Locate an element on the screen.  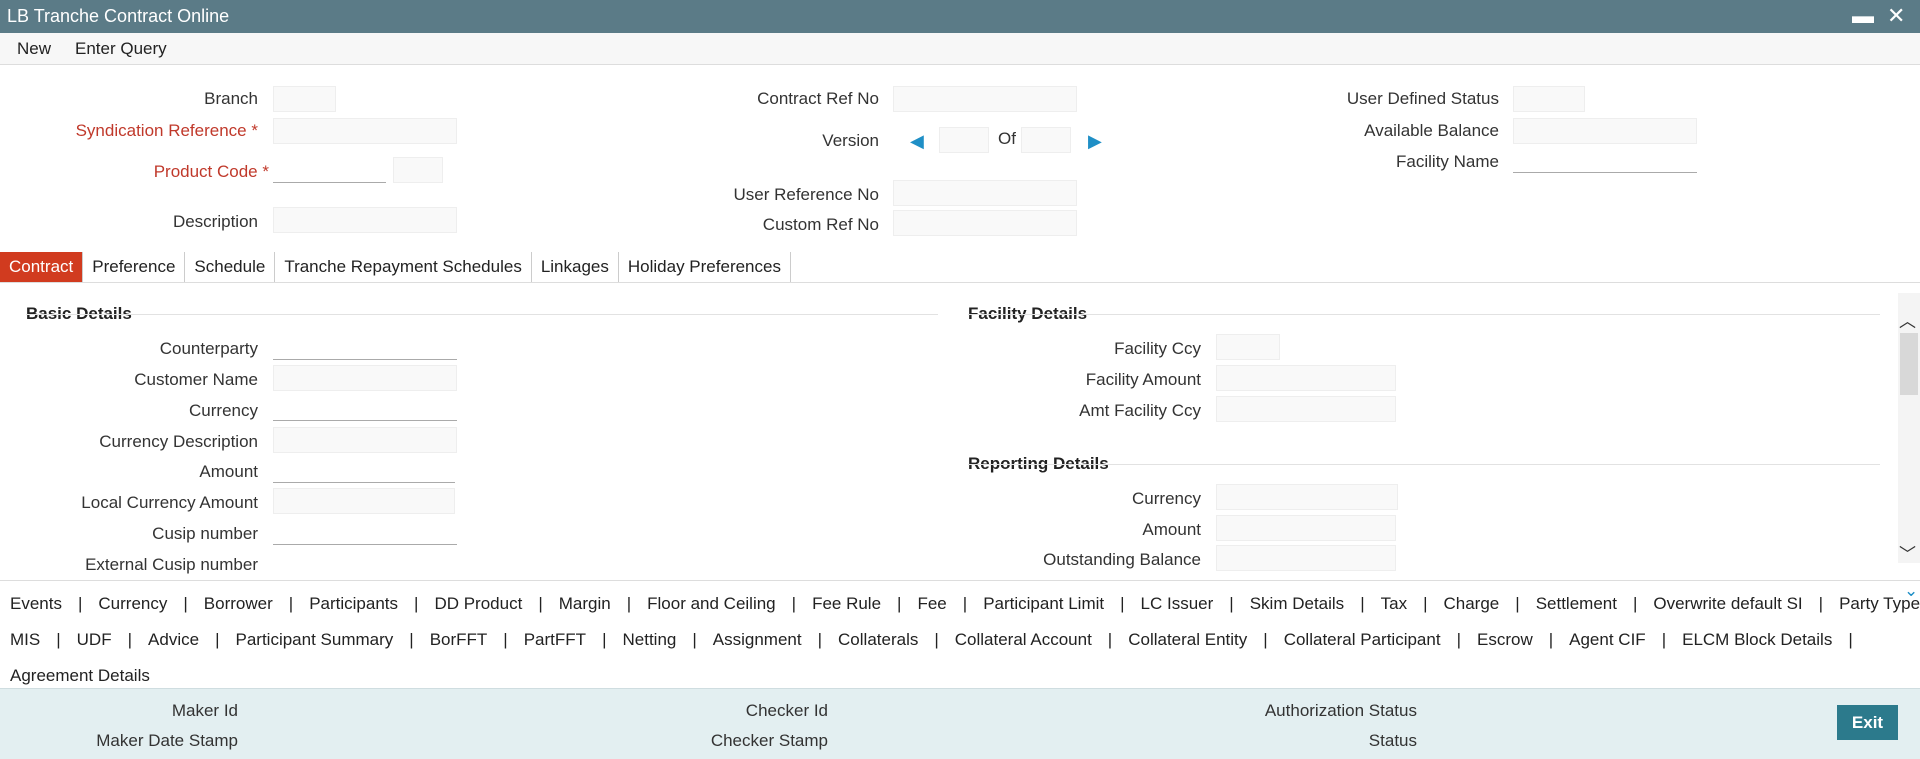
branch-field is located at coordinates (304, 99).